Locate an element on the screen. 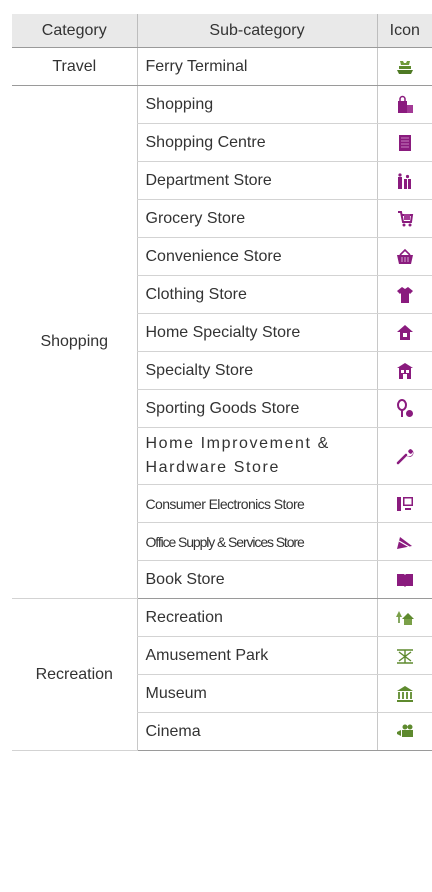 This screenshot has height=892, width=432. ruler-triangle-icon is located at coordinates (405, 542).